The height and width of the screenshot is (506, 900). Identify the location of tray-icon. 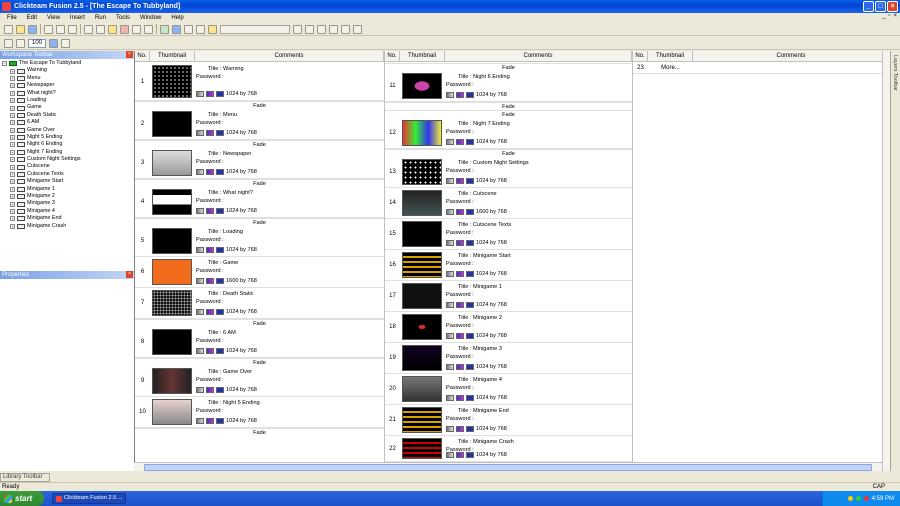
(858, 498).